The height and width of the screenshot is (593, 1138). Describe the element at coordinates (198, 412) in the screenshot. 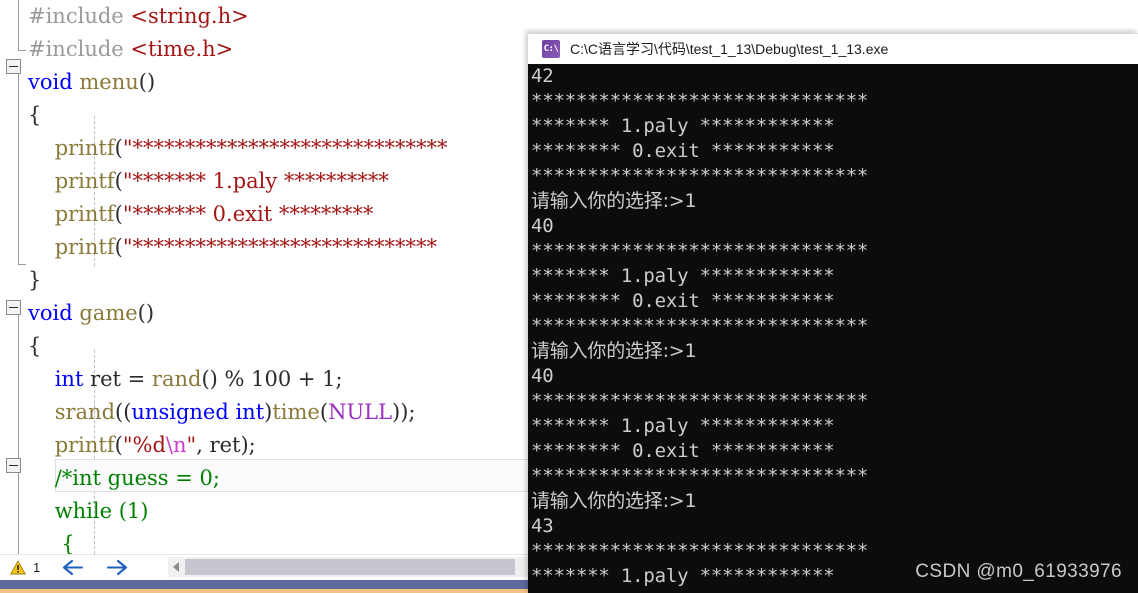

I see `code-token: unsigned int` at that location.